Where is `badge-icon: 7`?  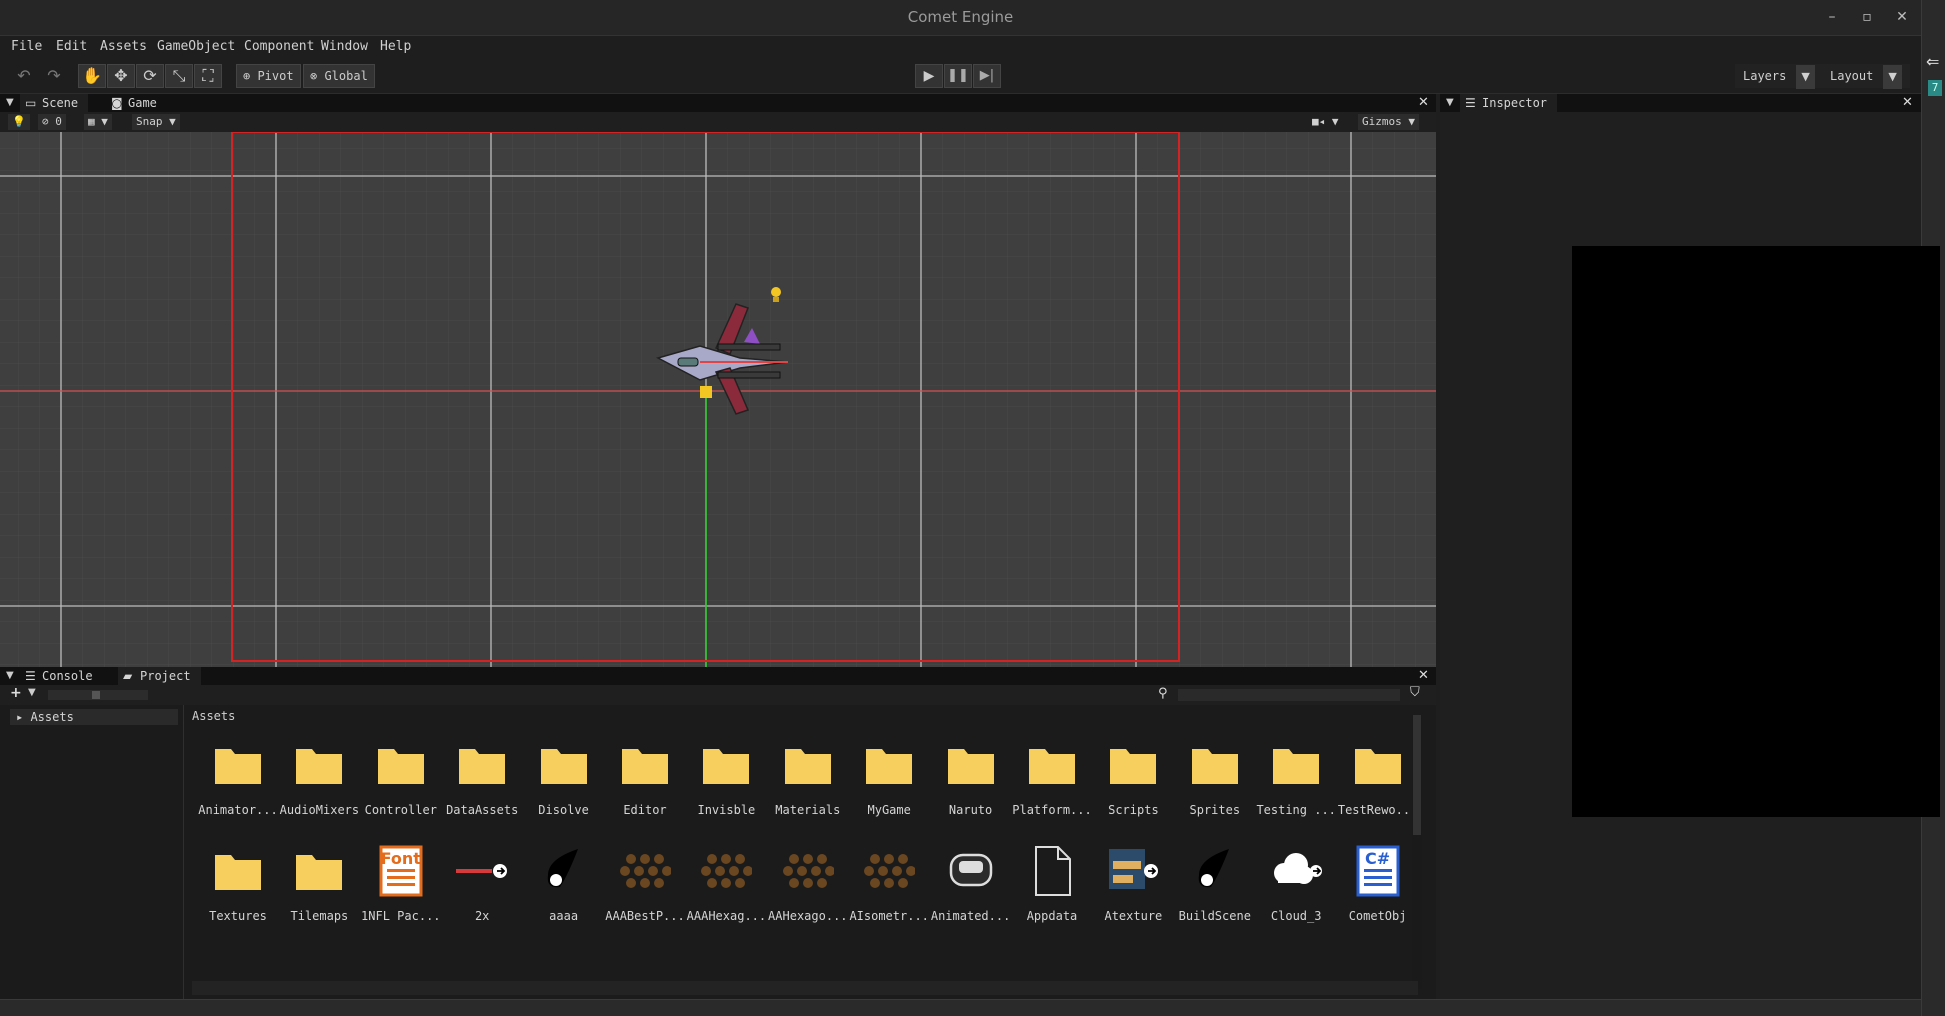
badge-icon: 7 is located at coordinates (1935, 88).